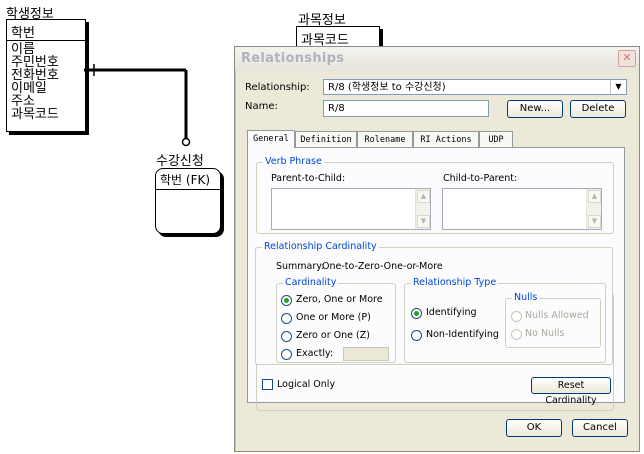 The height and width of the screenshot is (454, 644). I want to click on parent-to-child-label: Parent-to-Child:, so click(308, 178).